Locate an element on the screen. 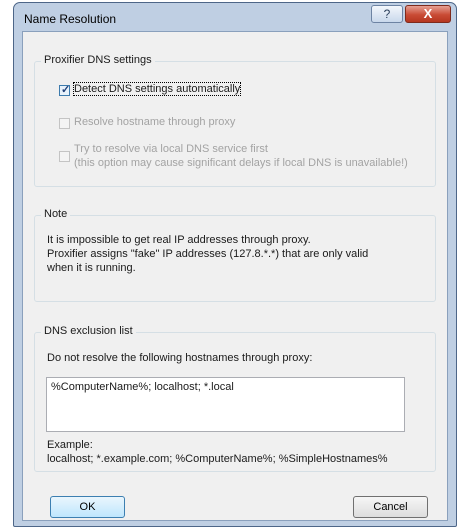 The height and width of the screenshot is (530, 461). close-icon: X is located at coordinates (428, 13).